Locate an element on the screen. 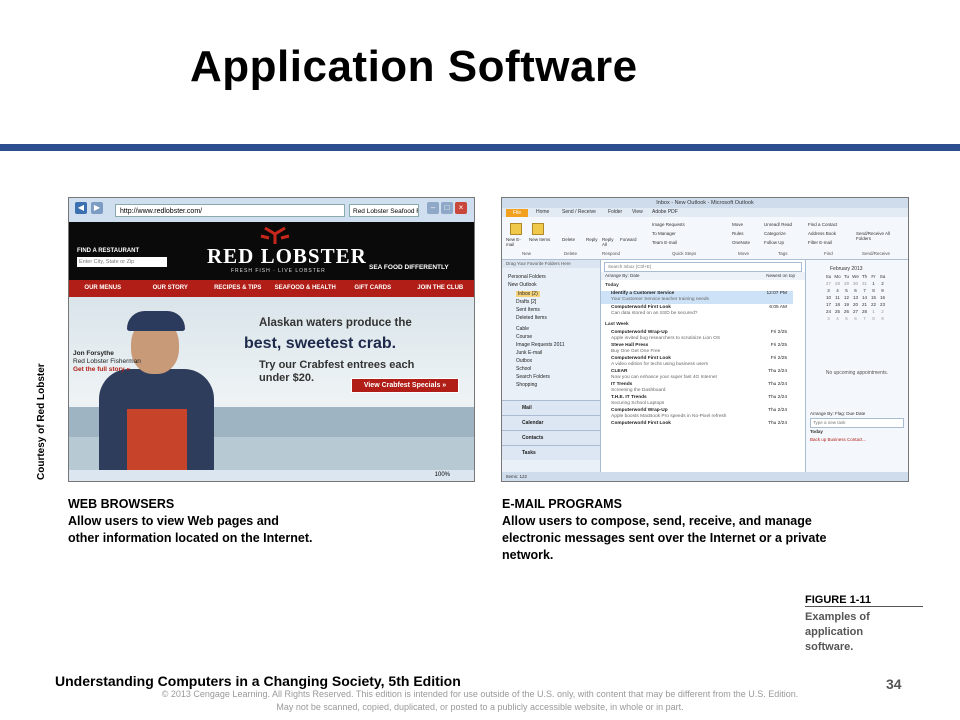 The height and width of the screenshot is (720, 960). quickstep-team-email: Team E-mail is located at coordinates (664, 242).